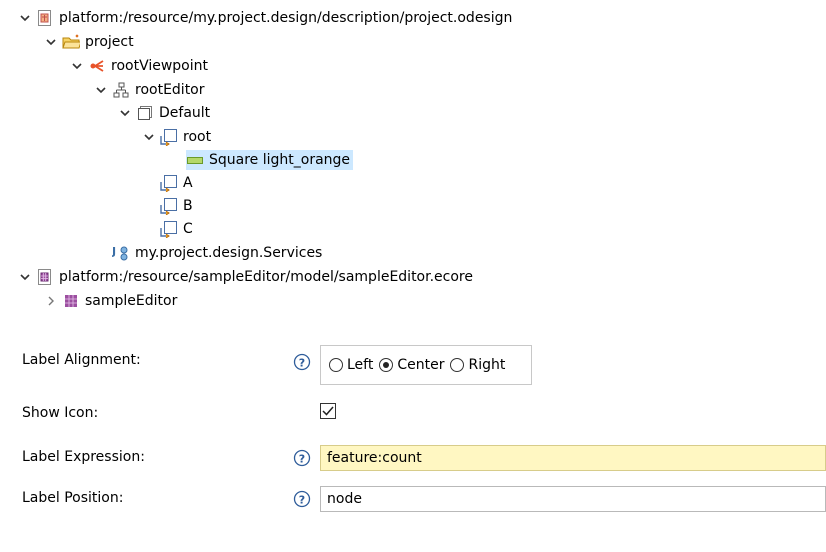 The width and height of the screenshot is (826, 552). I want to click on label-alignment-radio-group: Left Center Right, so click(426, 365).